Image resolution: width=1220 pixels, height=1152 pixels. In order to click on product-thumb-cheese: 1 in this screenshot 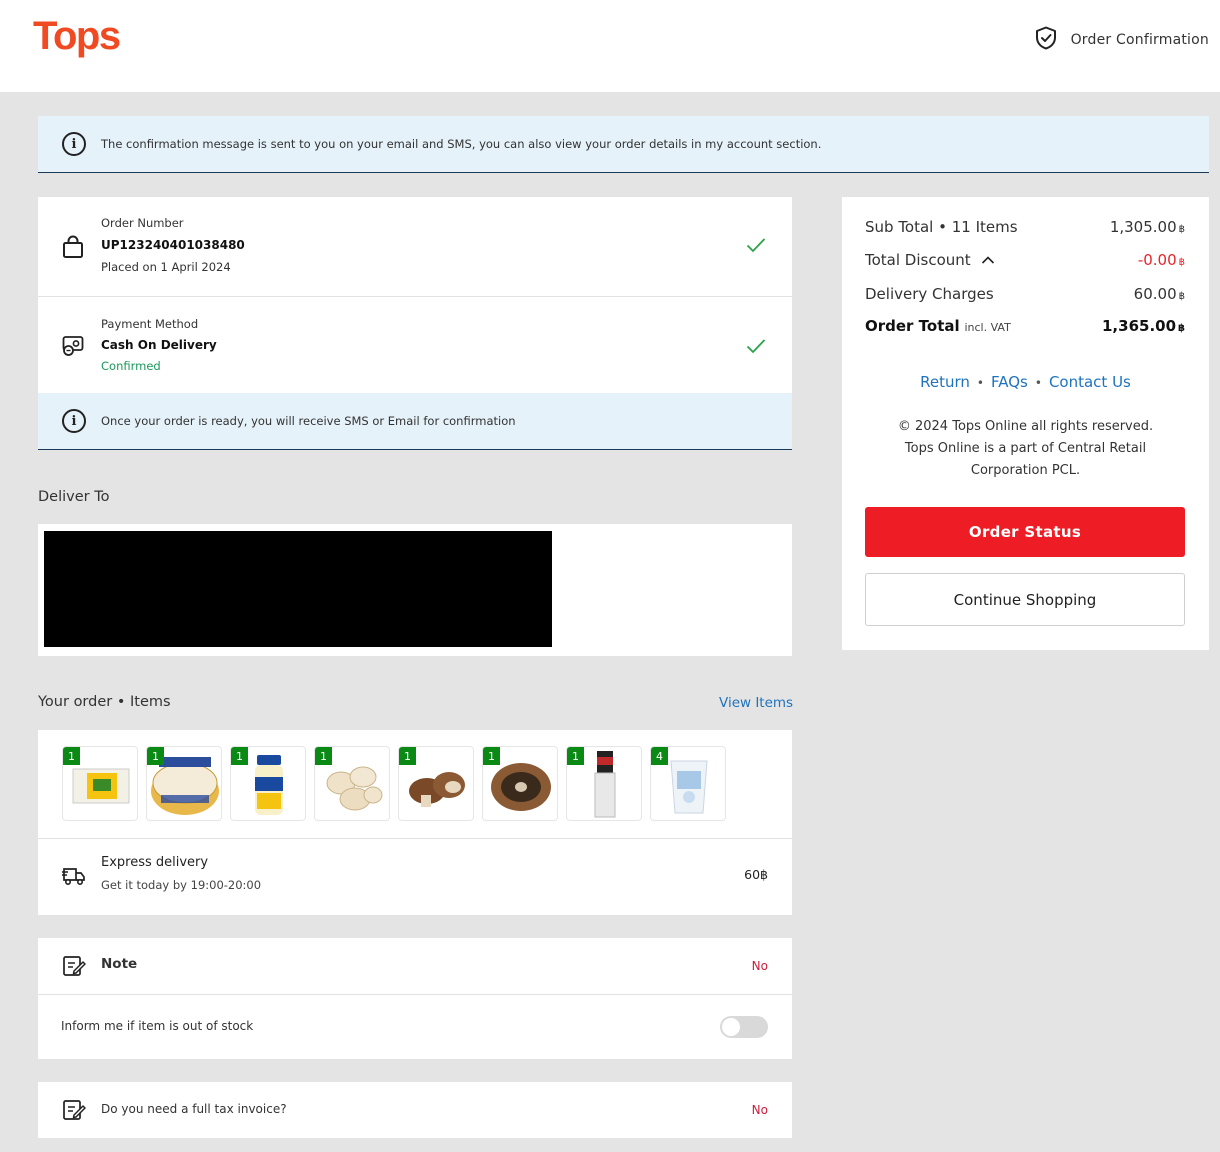, I will do `click(100, 783)`.